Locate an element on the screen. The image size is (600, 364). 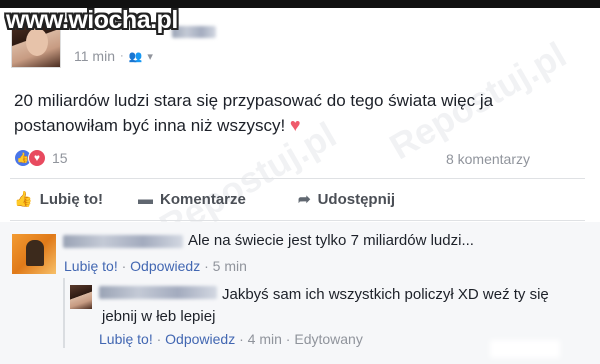
post-meta: 11 min · 👥 ▾ is located at coordinates (113, 56).